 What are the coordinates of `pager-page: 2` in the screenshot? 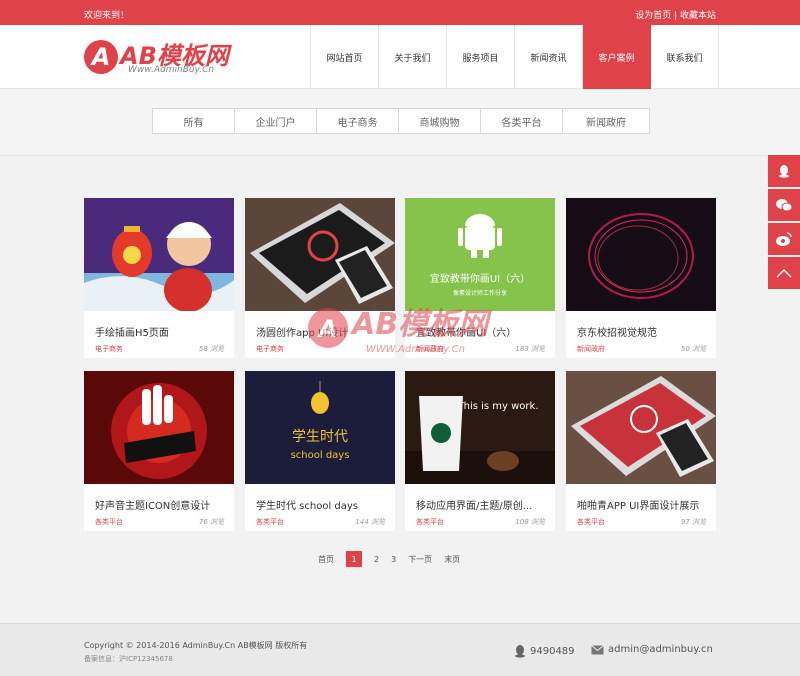 It's located at (376, 559).